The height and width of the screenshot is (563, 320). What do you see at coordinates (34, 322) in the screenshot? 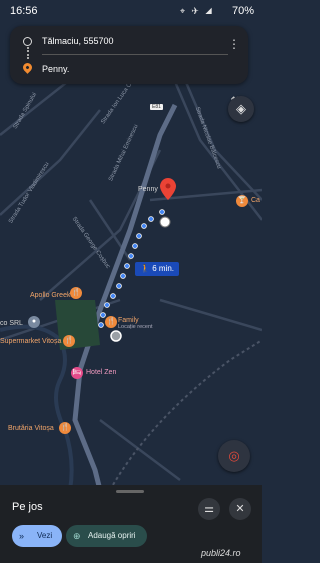
I see `place-icon: ●` at bounding box center [34, 322].